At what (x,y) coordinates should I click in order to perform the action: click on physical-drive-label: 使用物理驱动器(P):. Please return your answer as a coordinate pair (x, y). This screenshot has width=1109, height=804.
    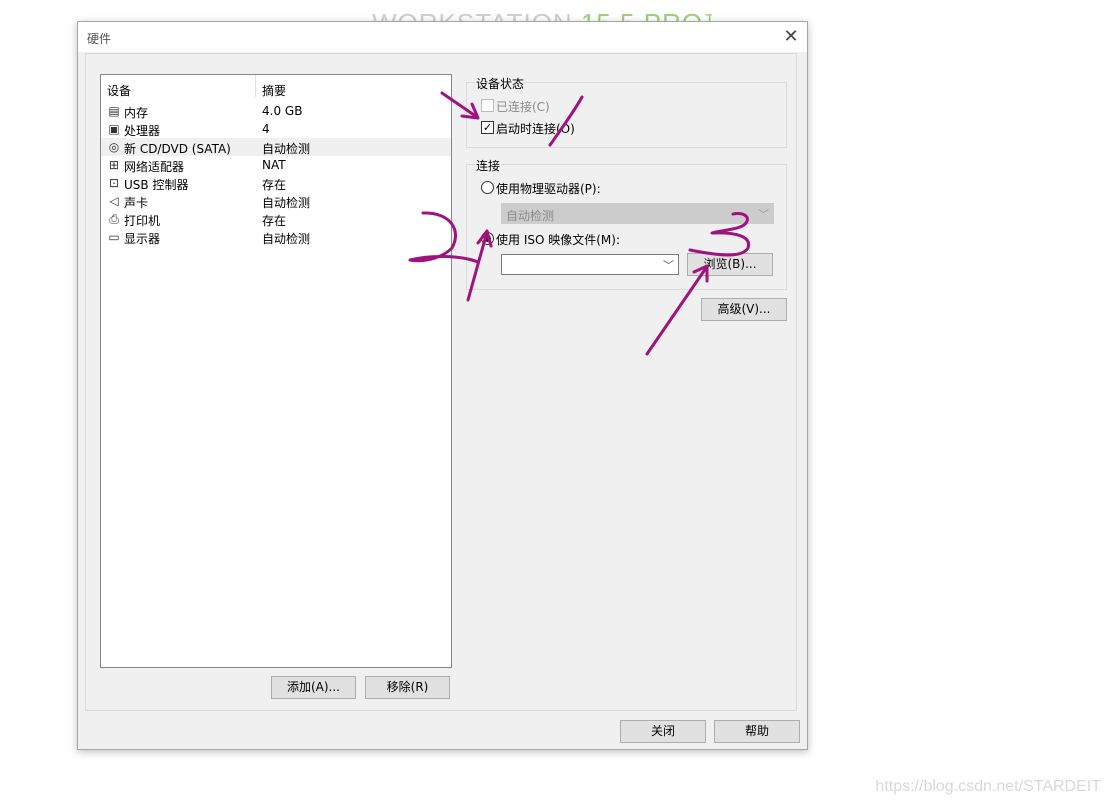
    Looking at the image, I should click on (548, 188).